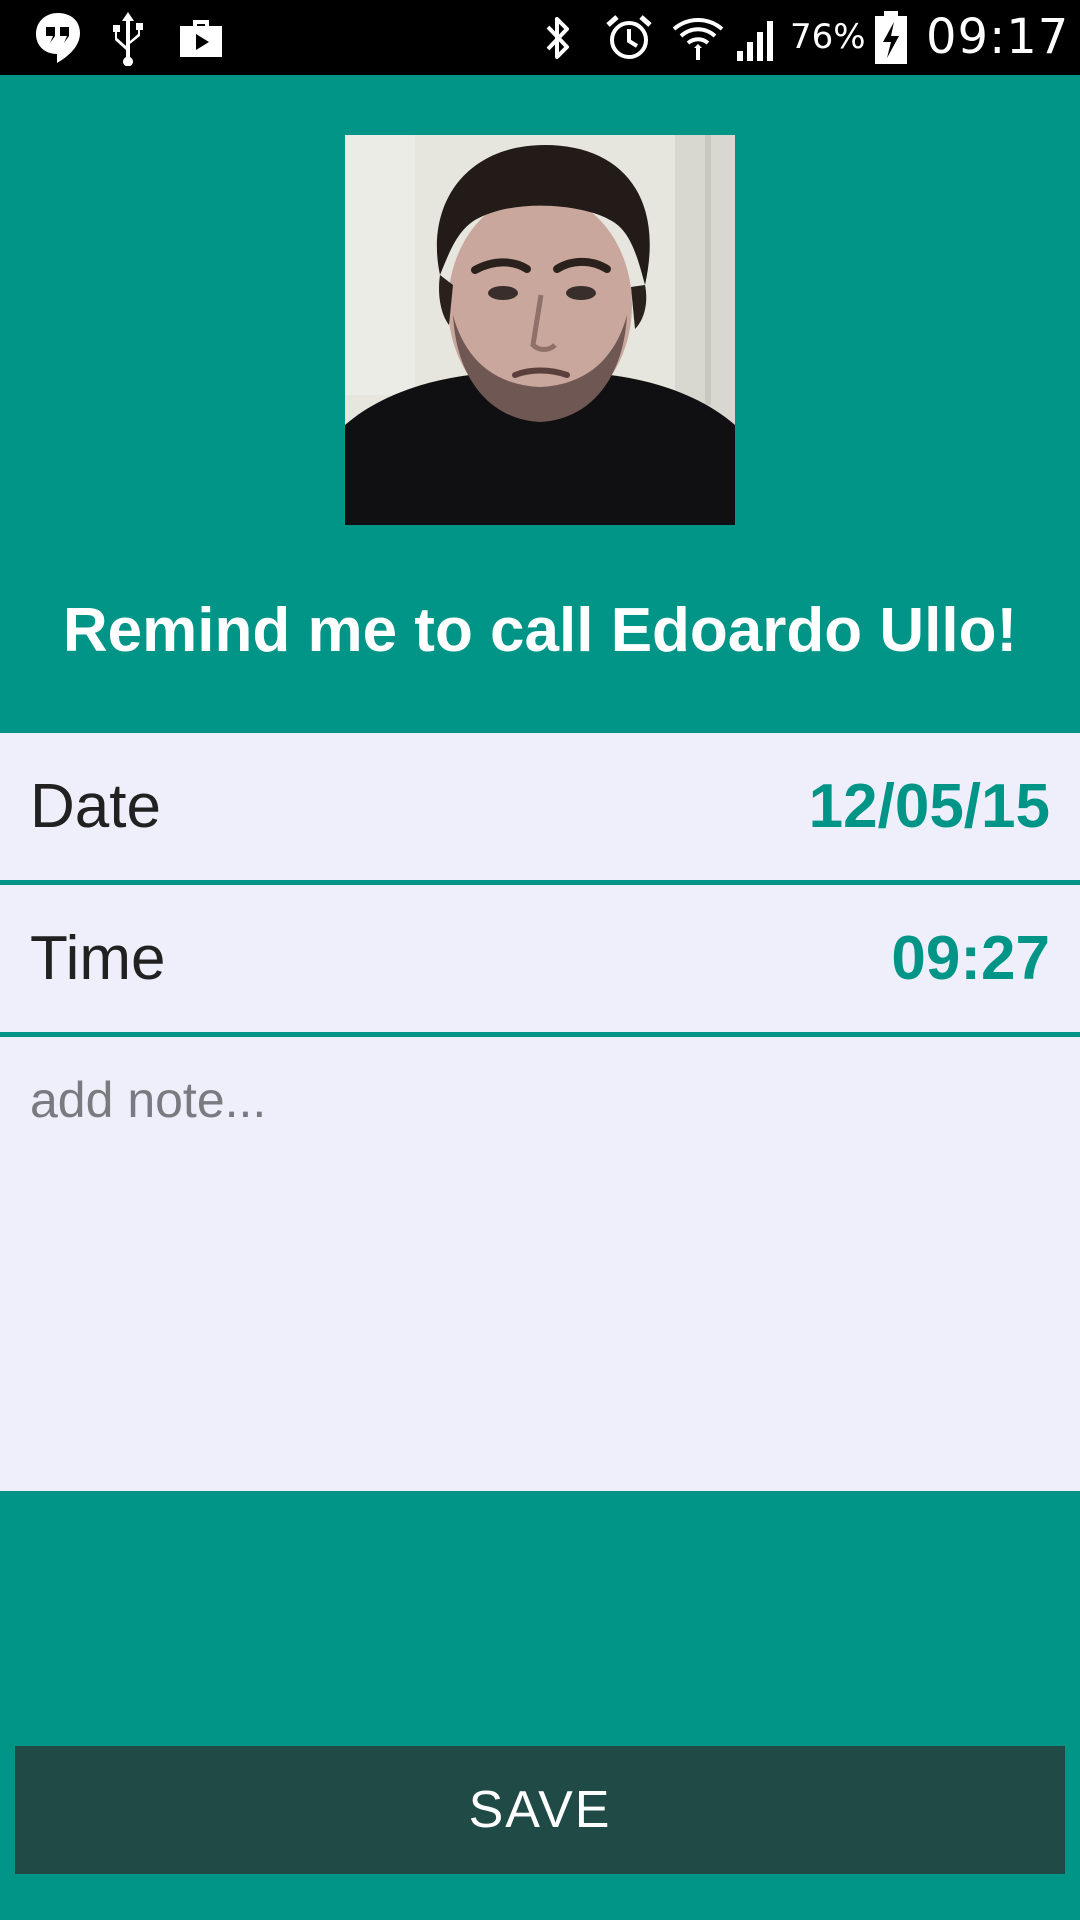 The image size is (1080, 1920). Describe the element at coordinates (758, 38) in the screenshot. I see `signal-icon` at that location.